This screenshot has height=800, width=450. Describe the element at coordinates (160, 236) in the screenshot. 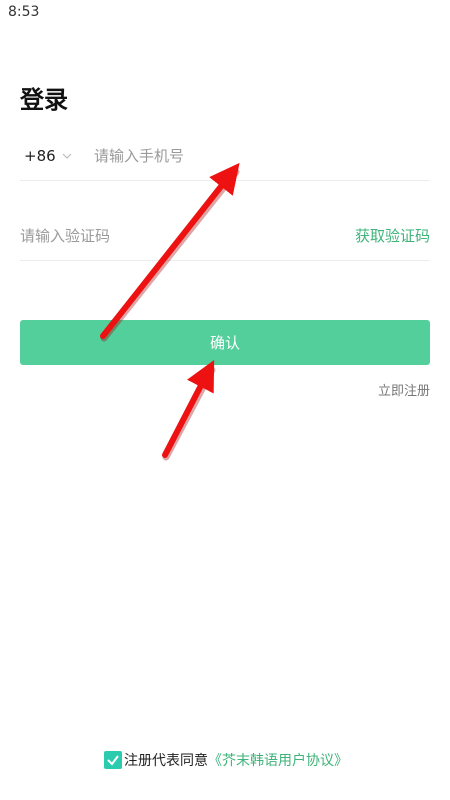

I see `verification-code-input` at that location.